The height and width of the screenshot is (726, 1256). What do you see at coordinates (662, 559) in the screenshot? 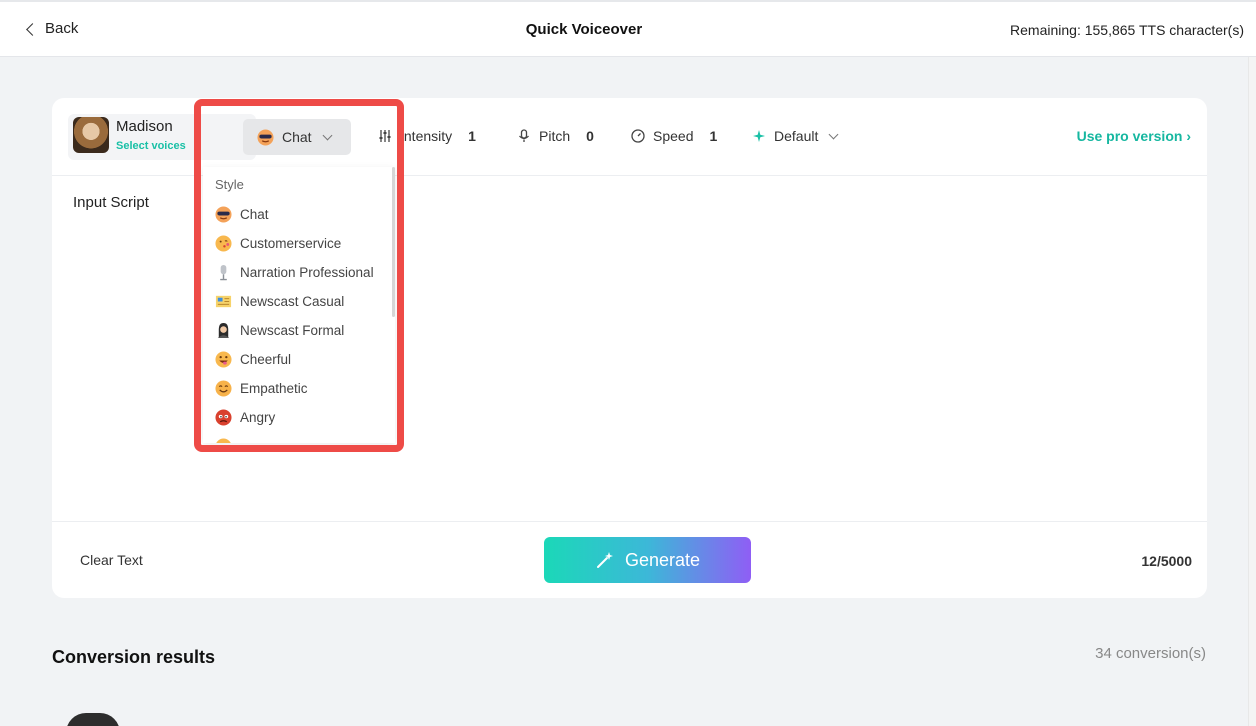
I see `generate-label: Generate` at bounding box center [662, 559].